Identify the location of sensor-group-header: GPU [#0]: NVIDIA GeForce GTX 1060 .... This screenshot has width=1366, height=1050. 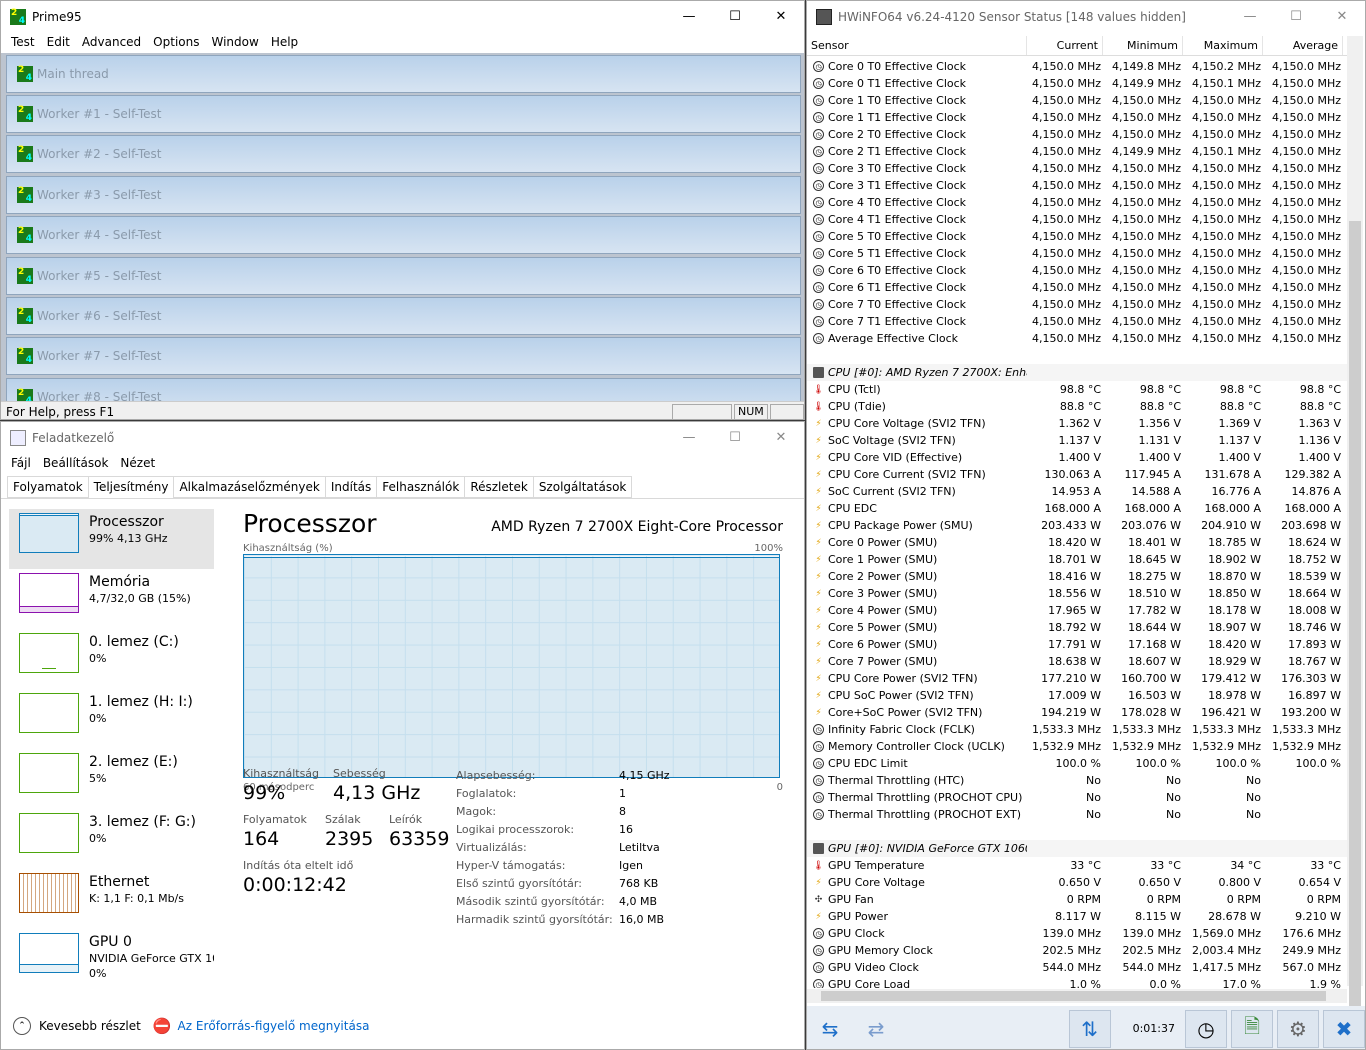
(1077, 848).